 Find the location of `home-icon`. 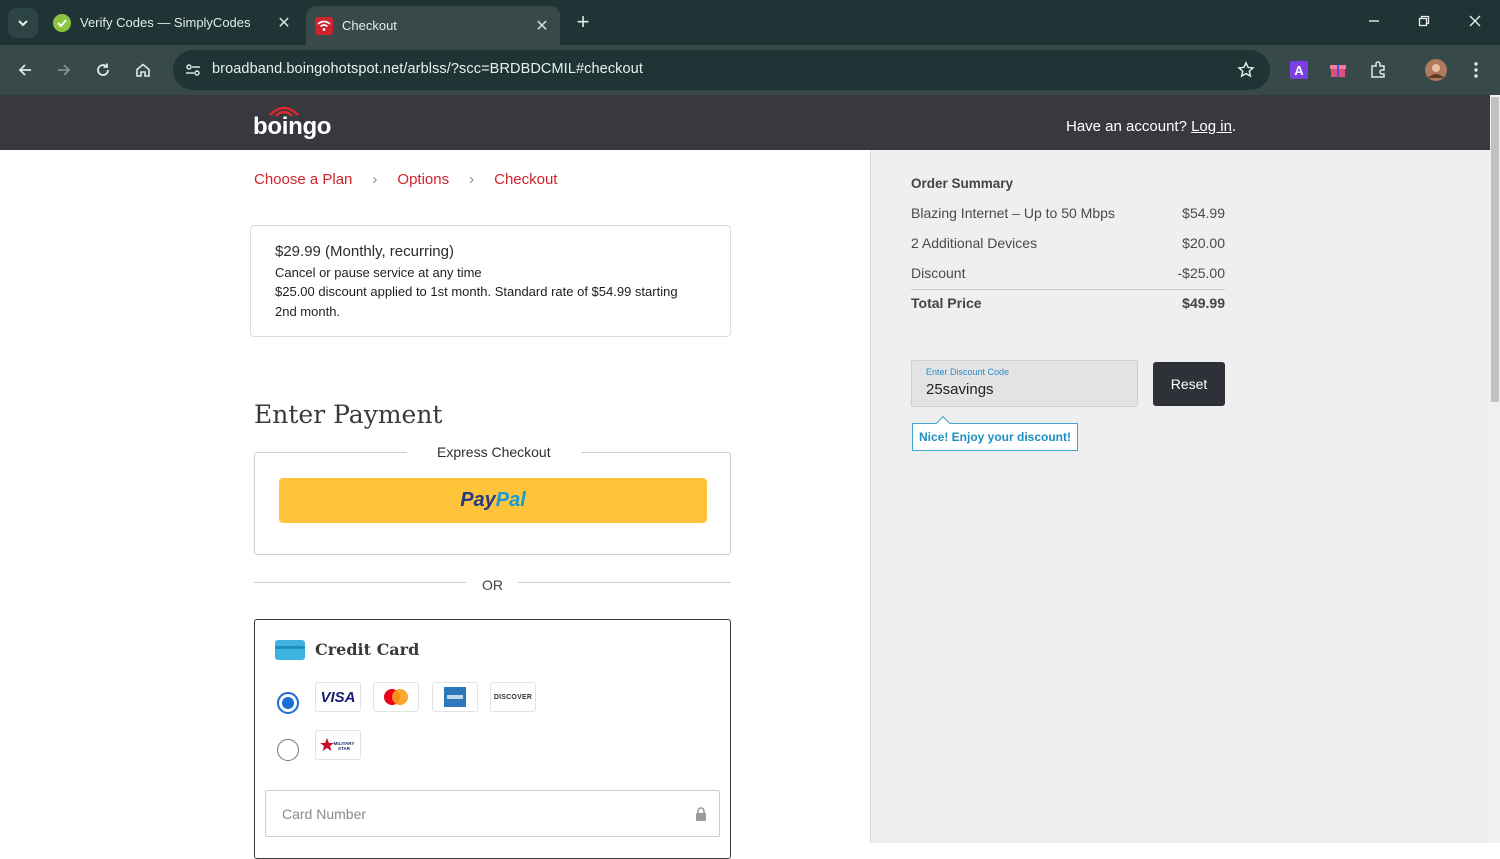

home-icon is located at coordinates (143, 70).